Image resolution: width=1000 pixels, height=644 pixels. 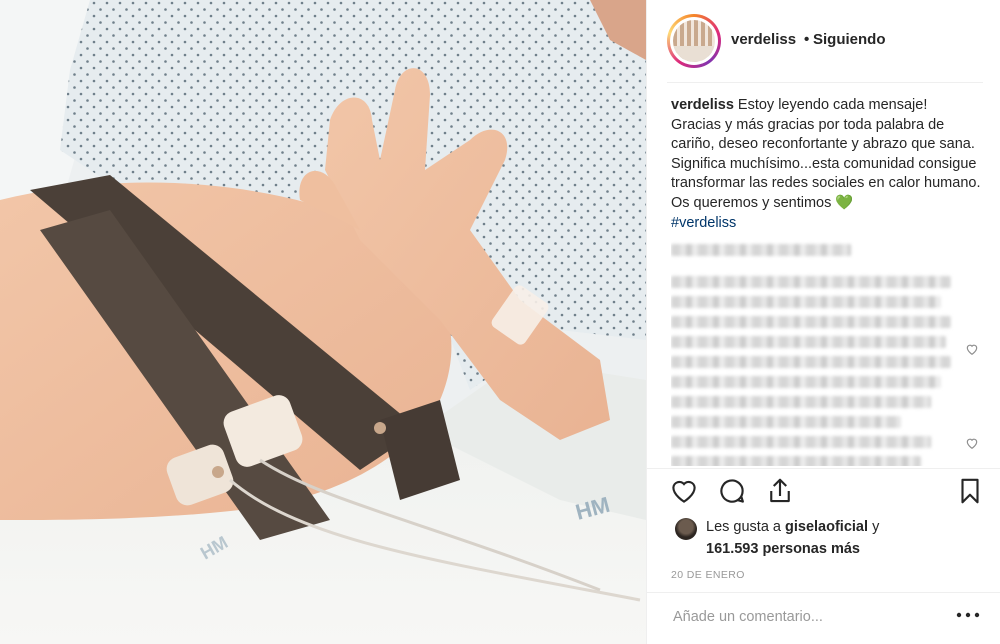 I want to click on speech-bubble-icon, so click(x=732, y=491).